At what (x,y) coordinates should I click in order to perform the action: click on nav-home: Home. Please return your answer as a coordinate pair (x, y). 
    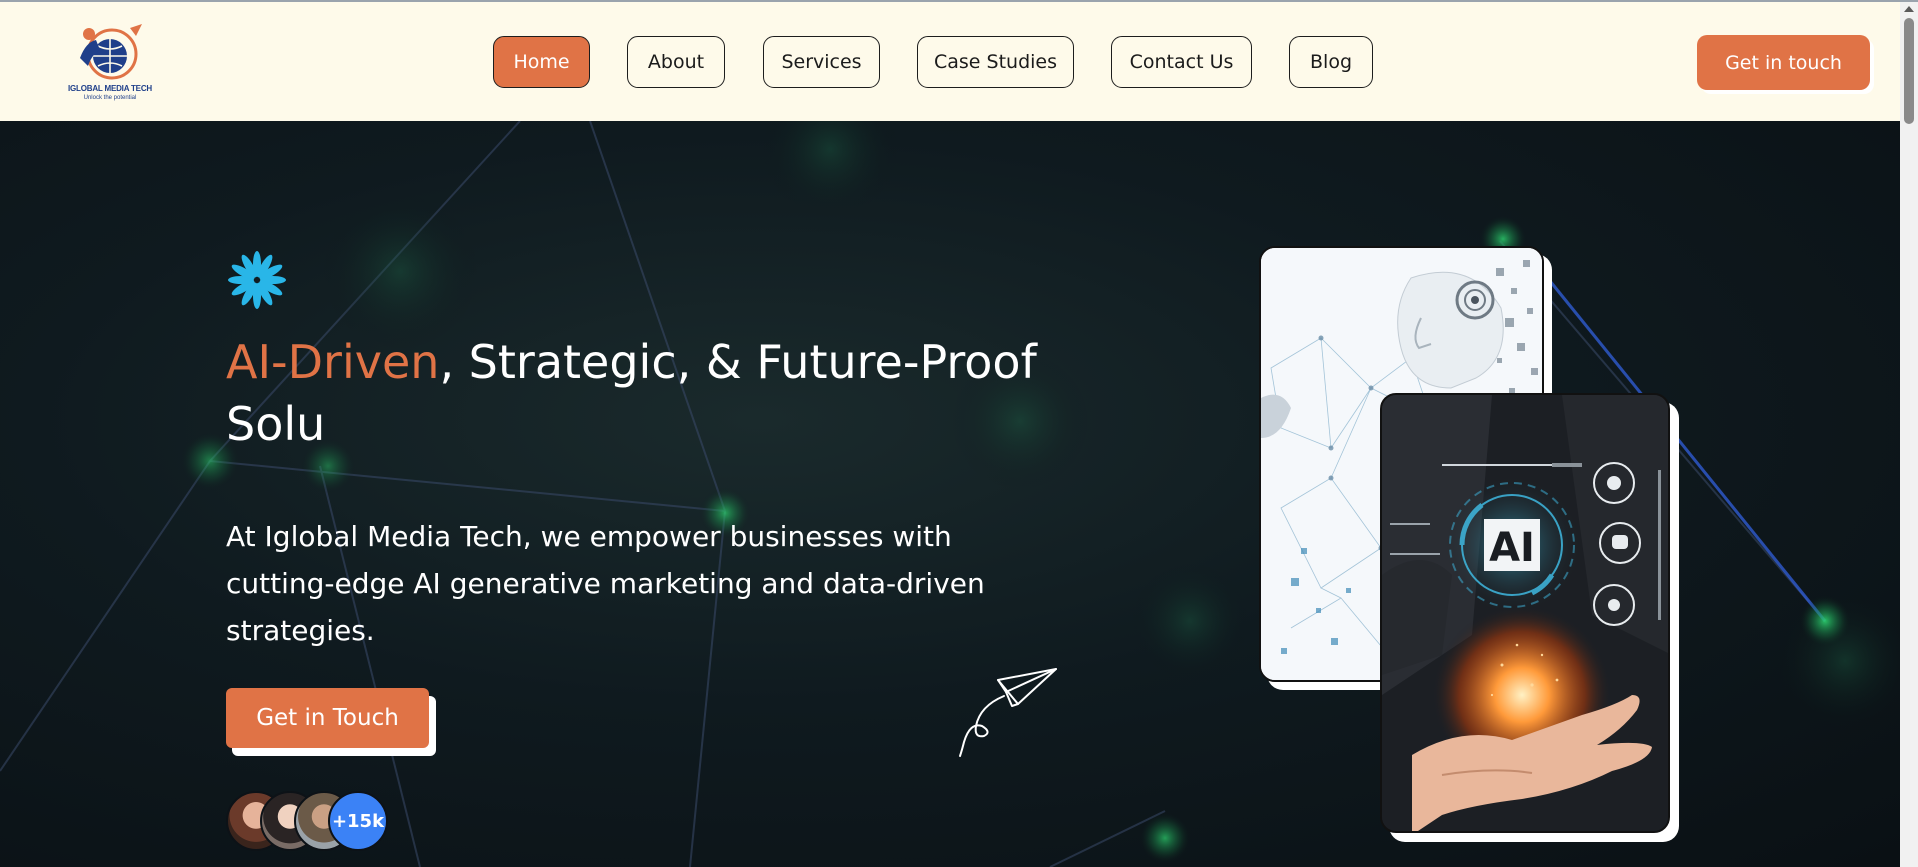
    Looking at the image, I should click on (541, 62).